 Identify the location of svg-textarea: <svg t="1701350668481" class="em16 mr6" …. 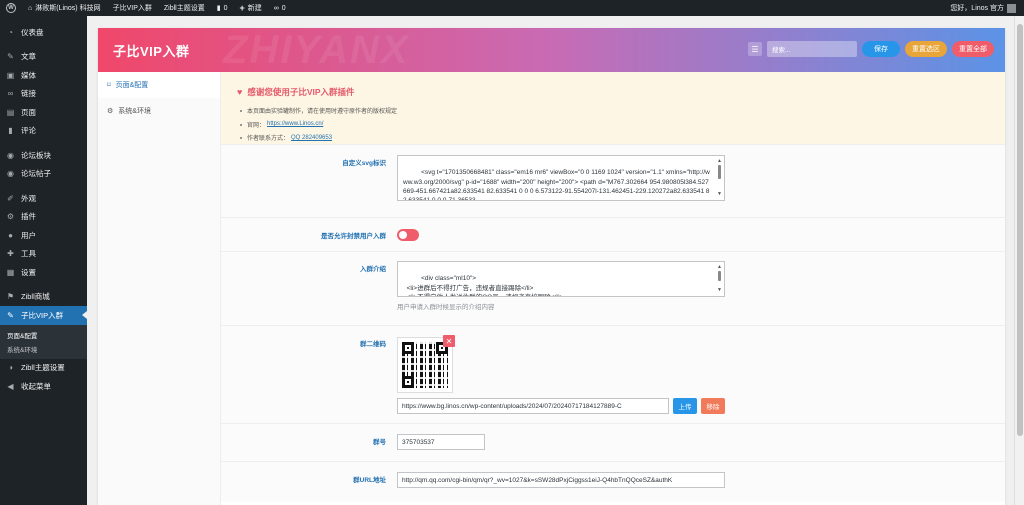
(561, 178).